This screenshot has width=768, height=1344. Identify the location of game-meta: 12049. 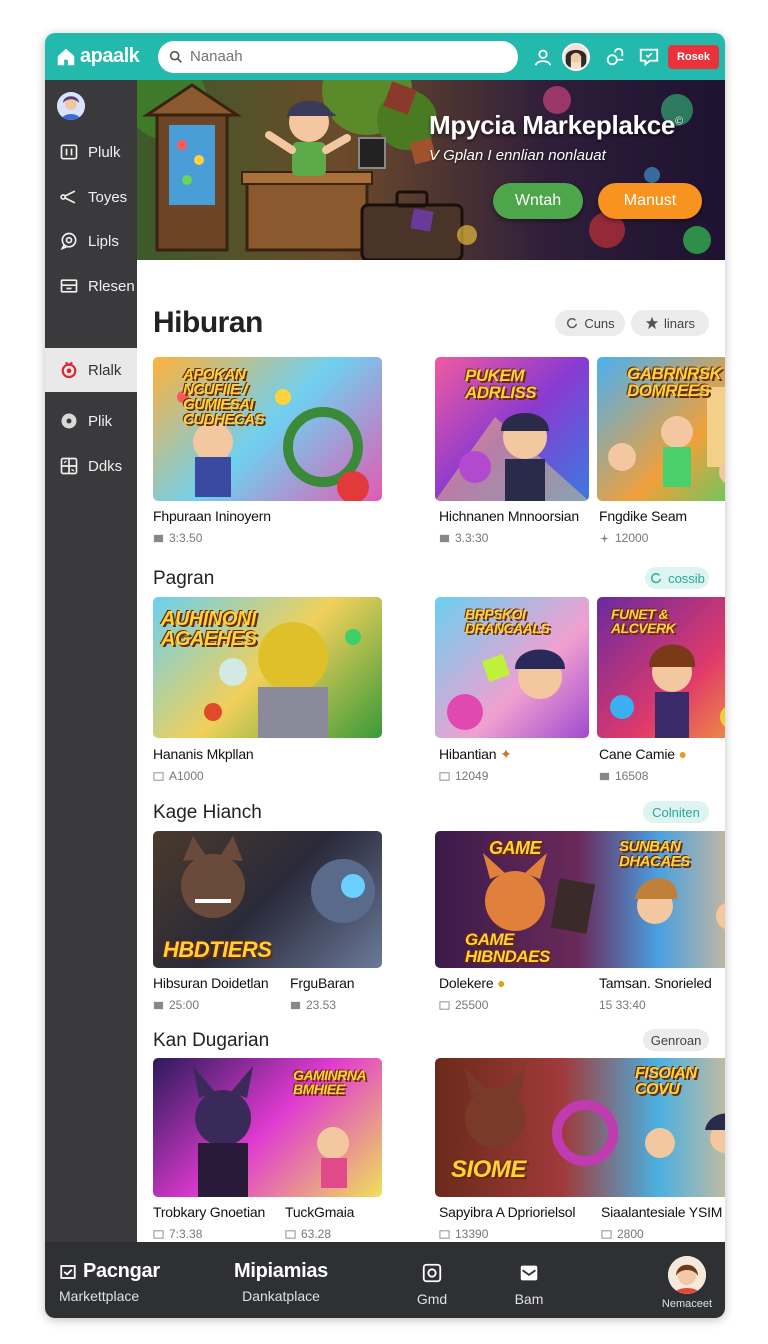
(463, 776).